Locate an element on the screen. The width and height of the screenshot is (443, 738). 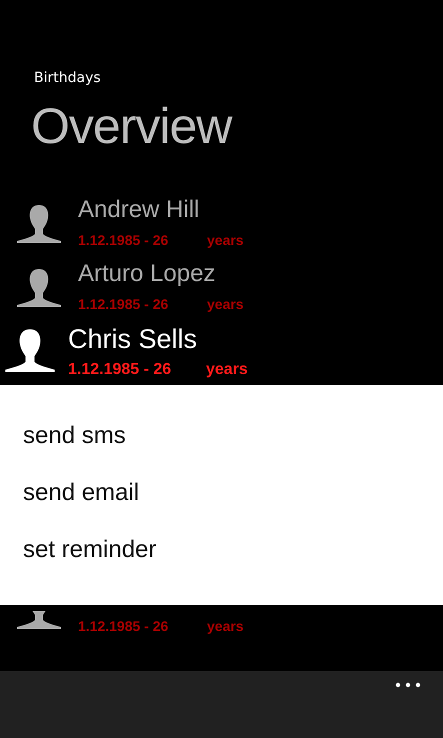
menu-item: set reminder is located at coordinates (89, 550).